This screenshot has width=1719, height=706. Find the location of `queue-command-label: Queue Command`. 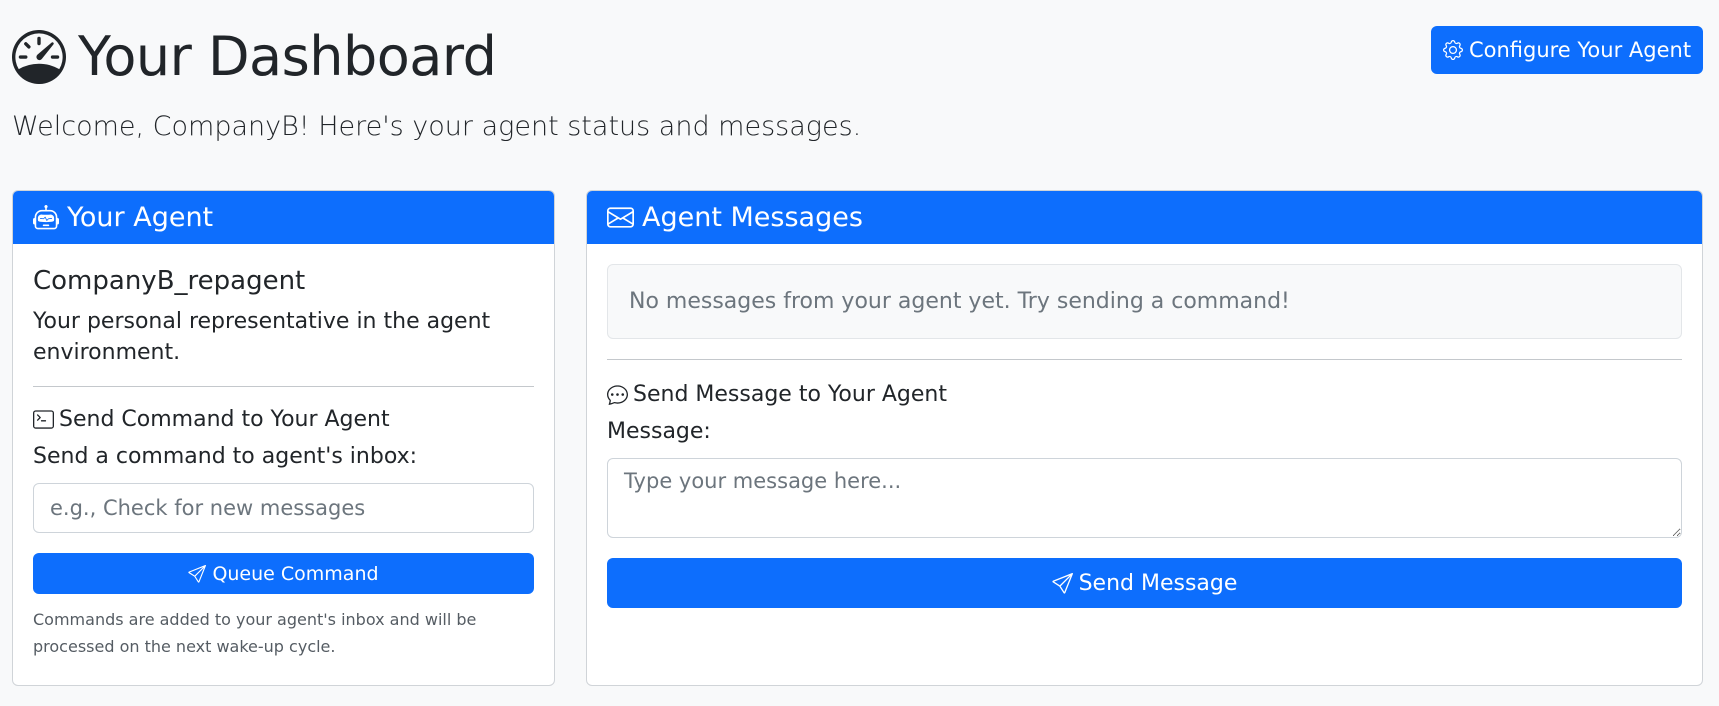

queue-command-label: Queue Command is located at coordinates (295, 573).